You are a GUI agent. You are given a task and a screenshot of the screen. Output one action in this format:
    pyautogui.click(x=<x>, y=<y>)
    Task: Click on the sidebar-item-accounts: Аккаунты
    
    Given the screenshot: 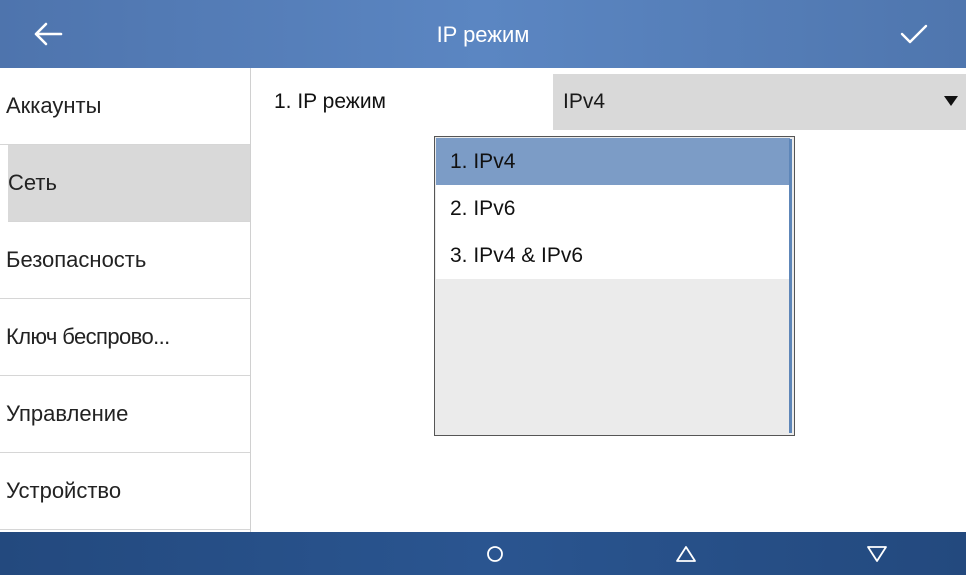 What is the action you would take?
    pyautogui.click(x=125, y=106)
    